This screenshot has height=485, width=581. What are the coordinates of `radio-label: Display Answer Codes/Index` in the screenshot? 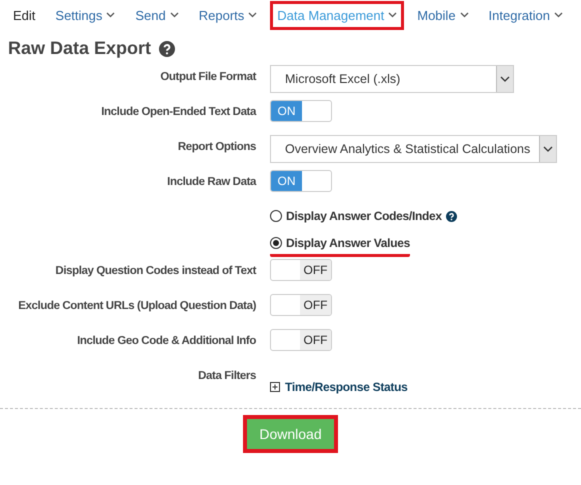 It's located at (364, 216).